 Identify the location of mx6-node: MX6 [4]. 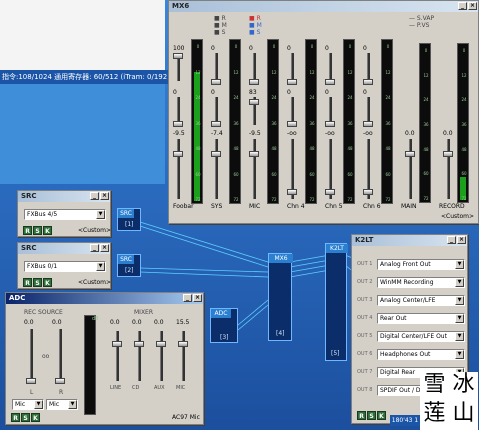
(280, 297).